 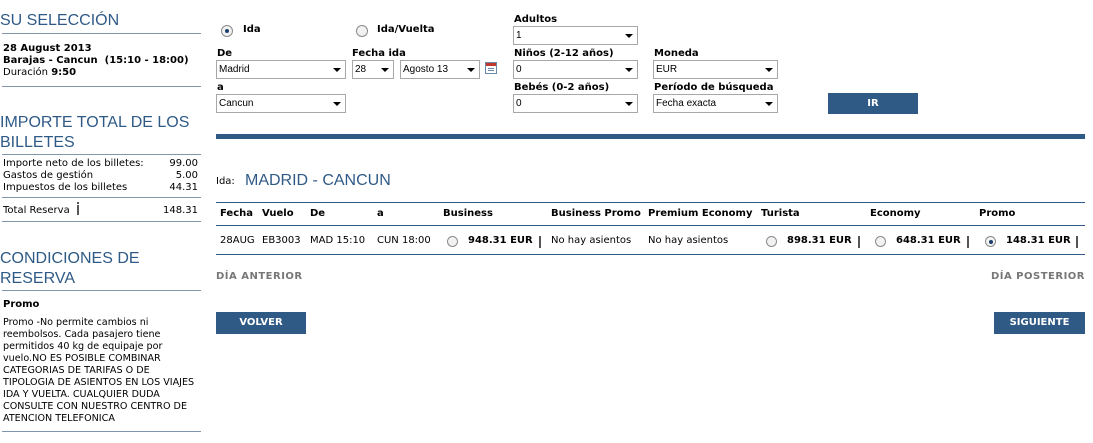 What do you see at coordinates (73, 163) in the screenshot?
I see `totals-row-label: Importe neto de los billetes:` at bounding box center [73, 163].